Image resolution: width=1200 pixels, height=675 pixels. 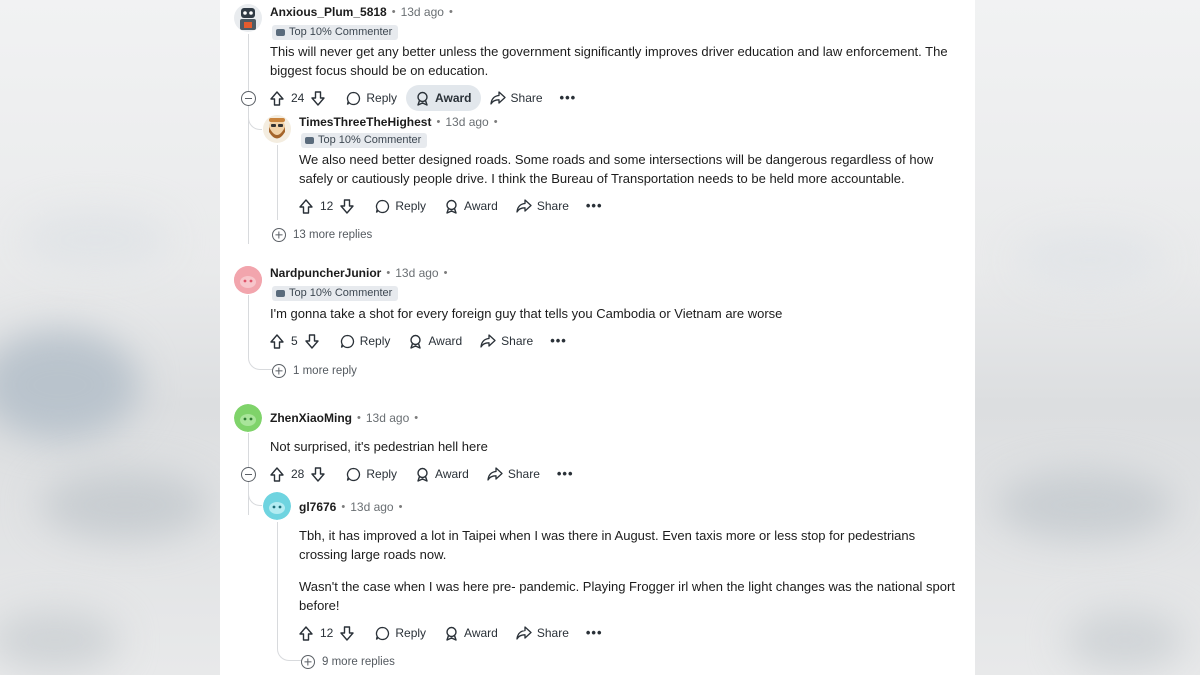 I want to click on username: ZhenXiaoMing, so click(x=311, y=418).